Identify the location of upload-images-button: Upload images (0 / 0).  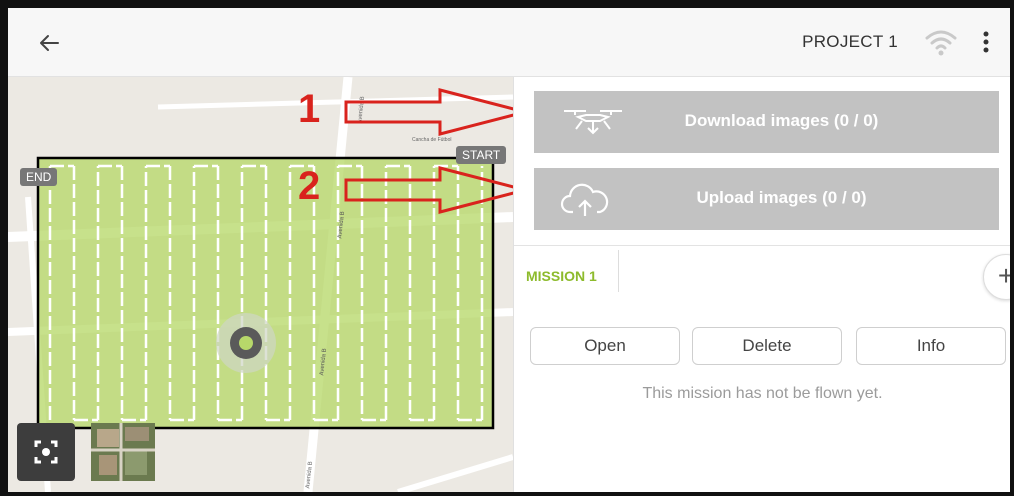
(766, 199).